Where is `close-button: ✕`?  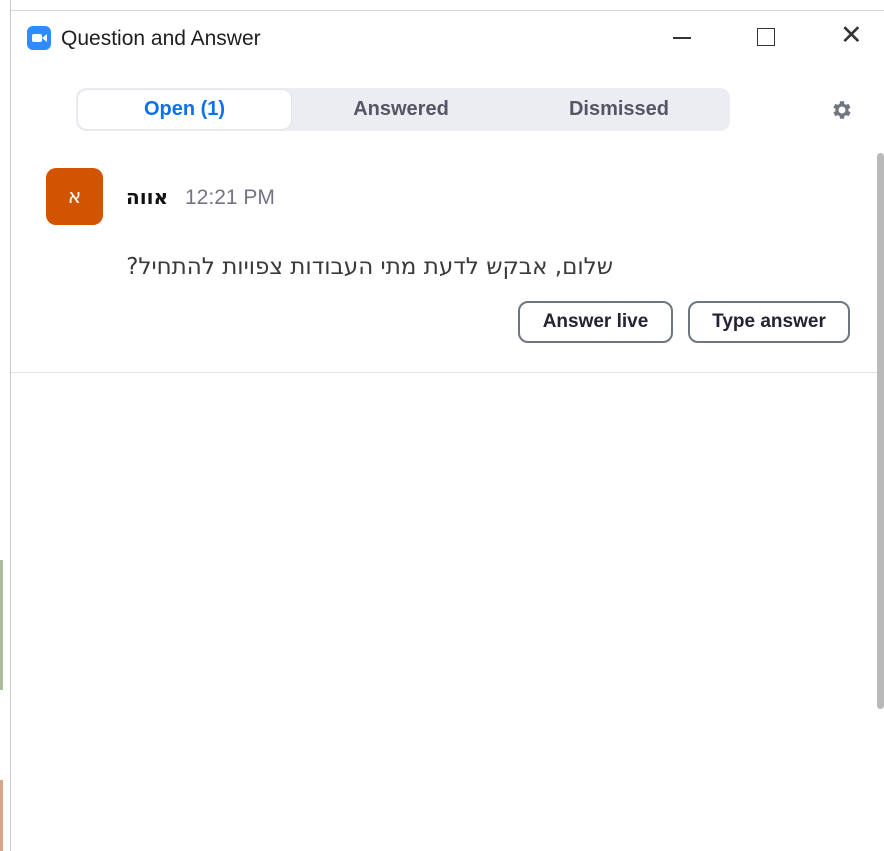 close-button: ✕ is located at coordinates (851, 37).